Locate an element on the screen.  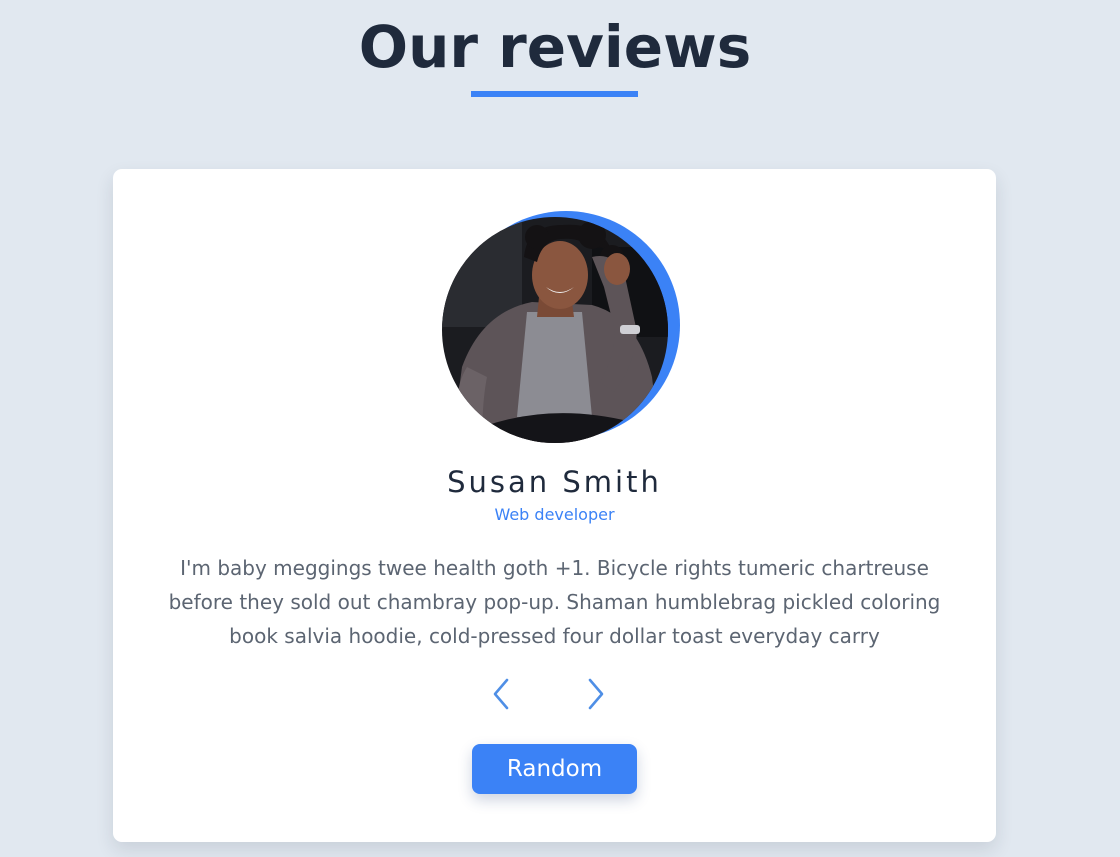
prev-button is located at coordinates (503, 694).